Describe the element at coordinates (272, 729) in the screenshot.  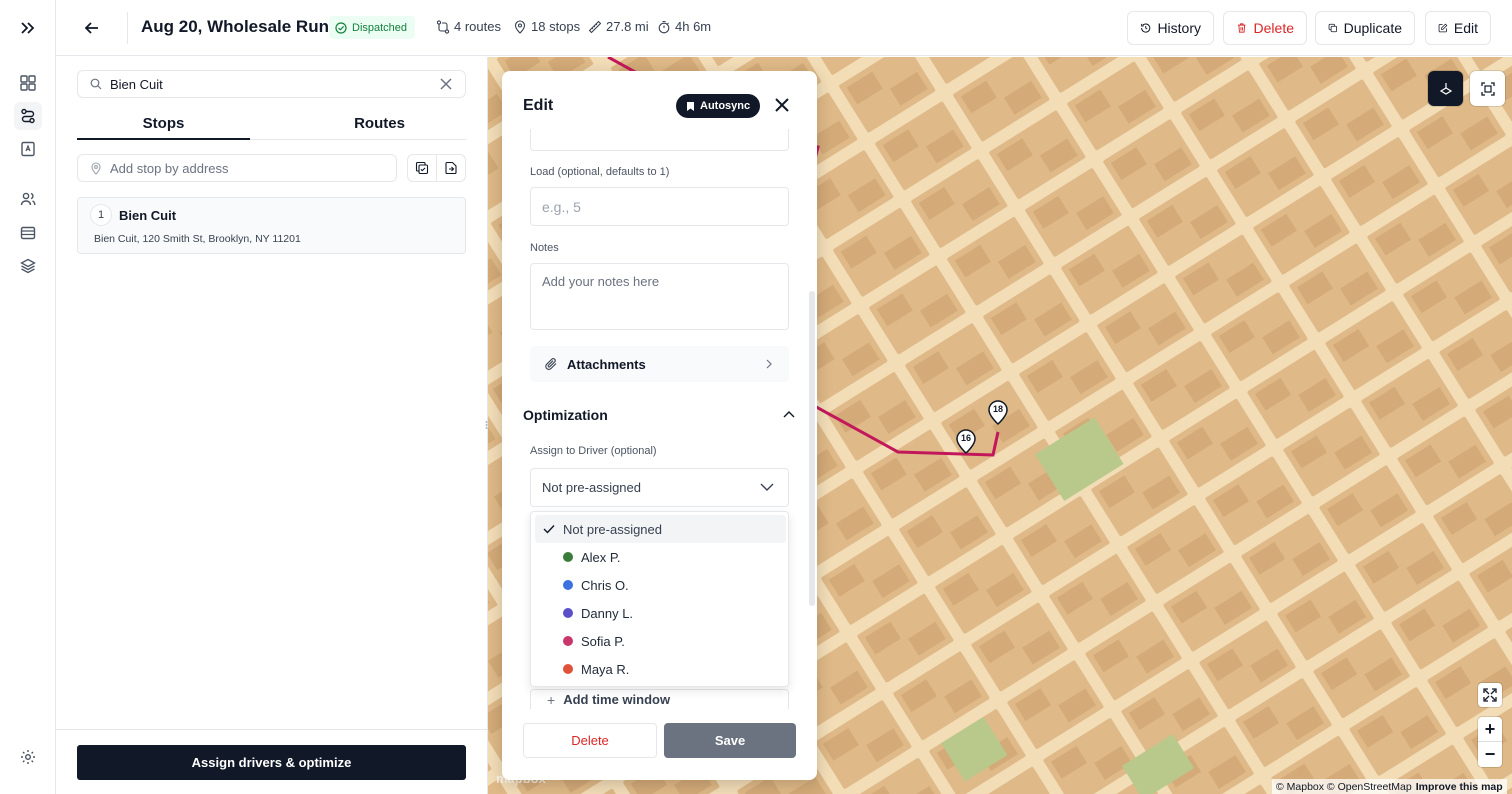
I see `footer-divider` at that location.